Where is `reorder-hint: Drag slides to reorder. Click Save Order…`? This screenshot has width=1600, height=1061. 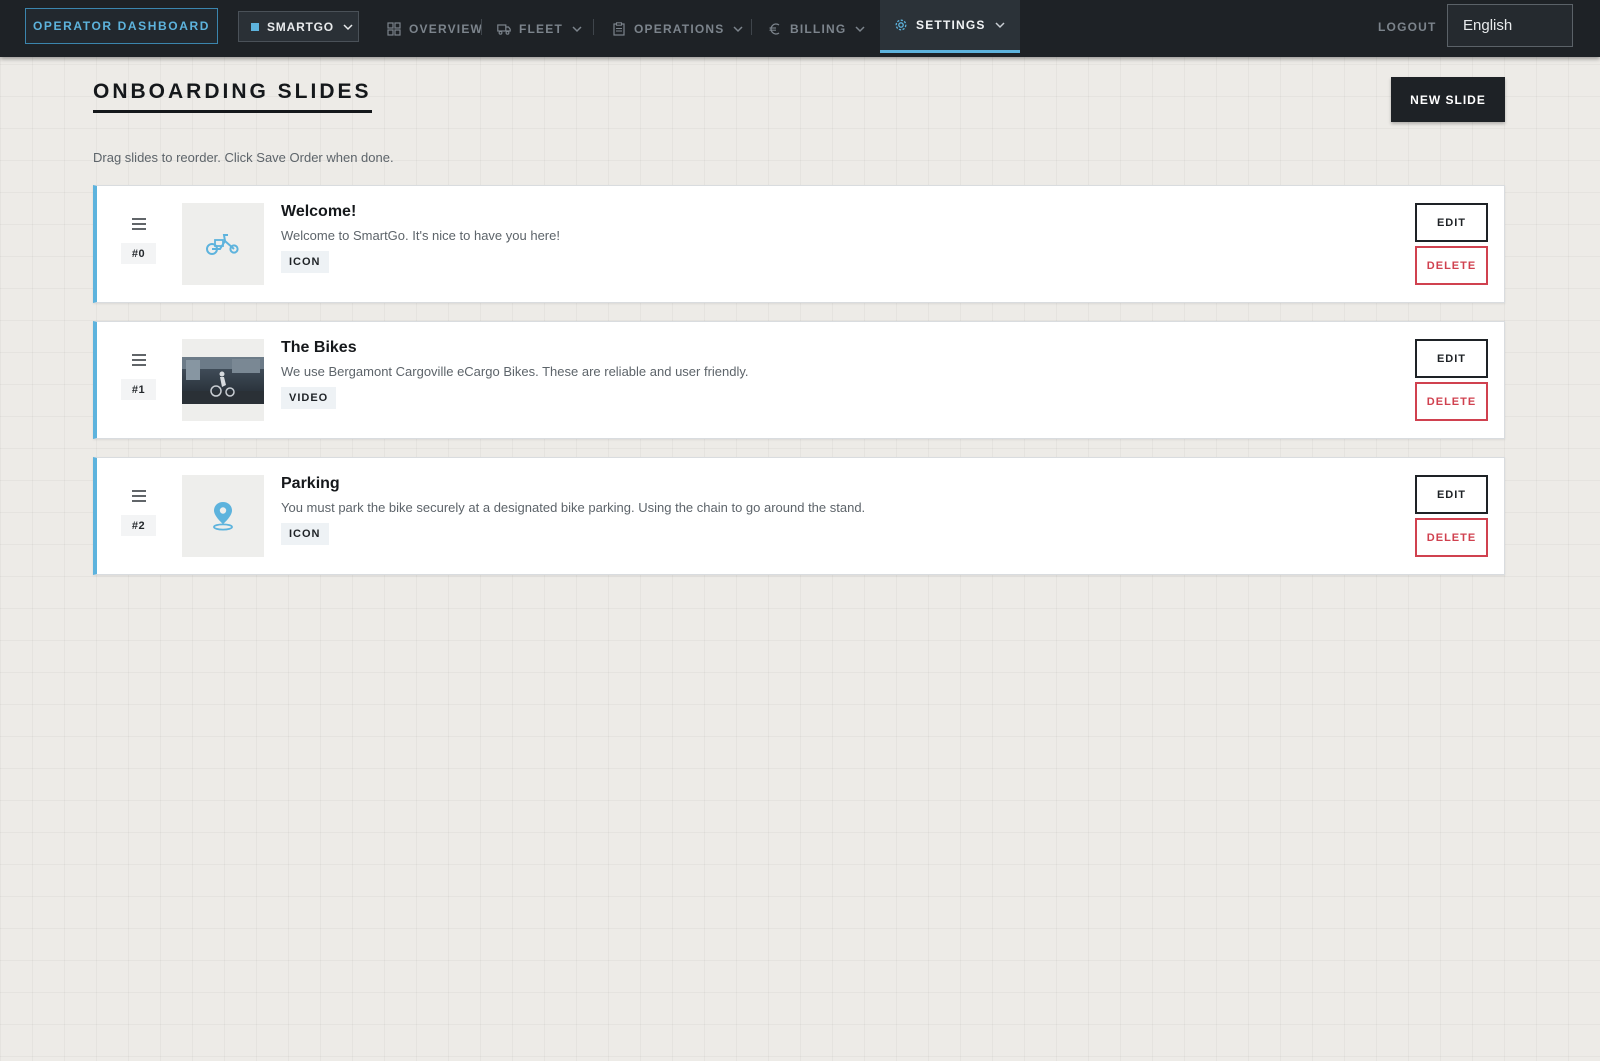 reorder-hint: Drag slides to reorder. Click Save Order… is located at coordinates (243, 157).